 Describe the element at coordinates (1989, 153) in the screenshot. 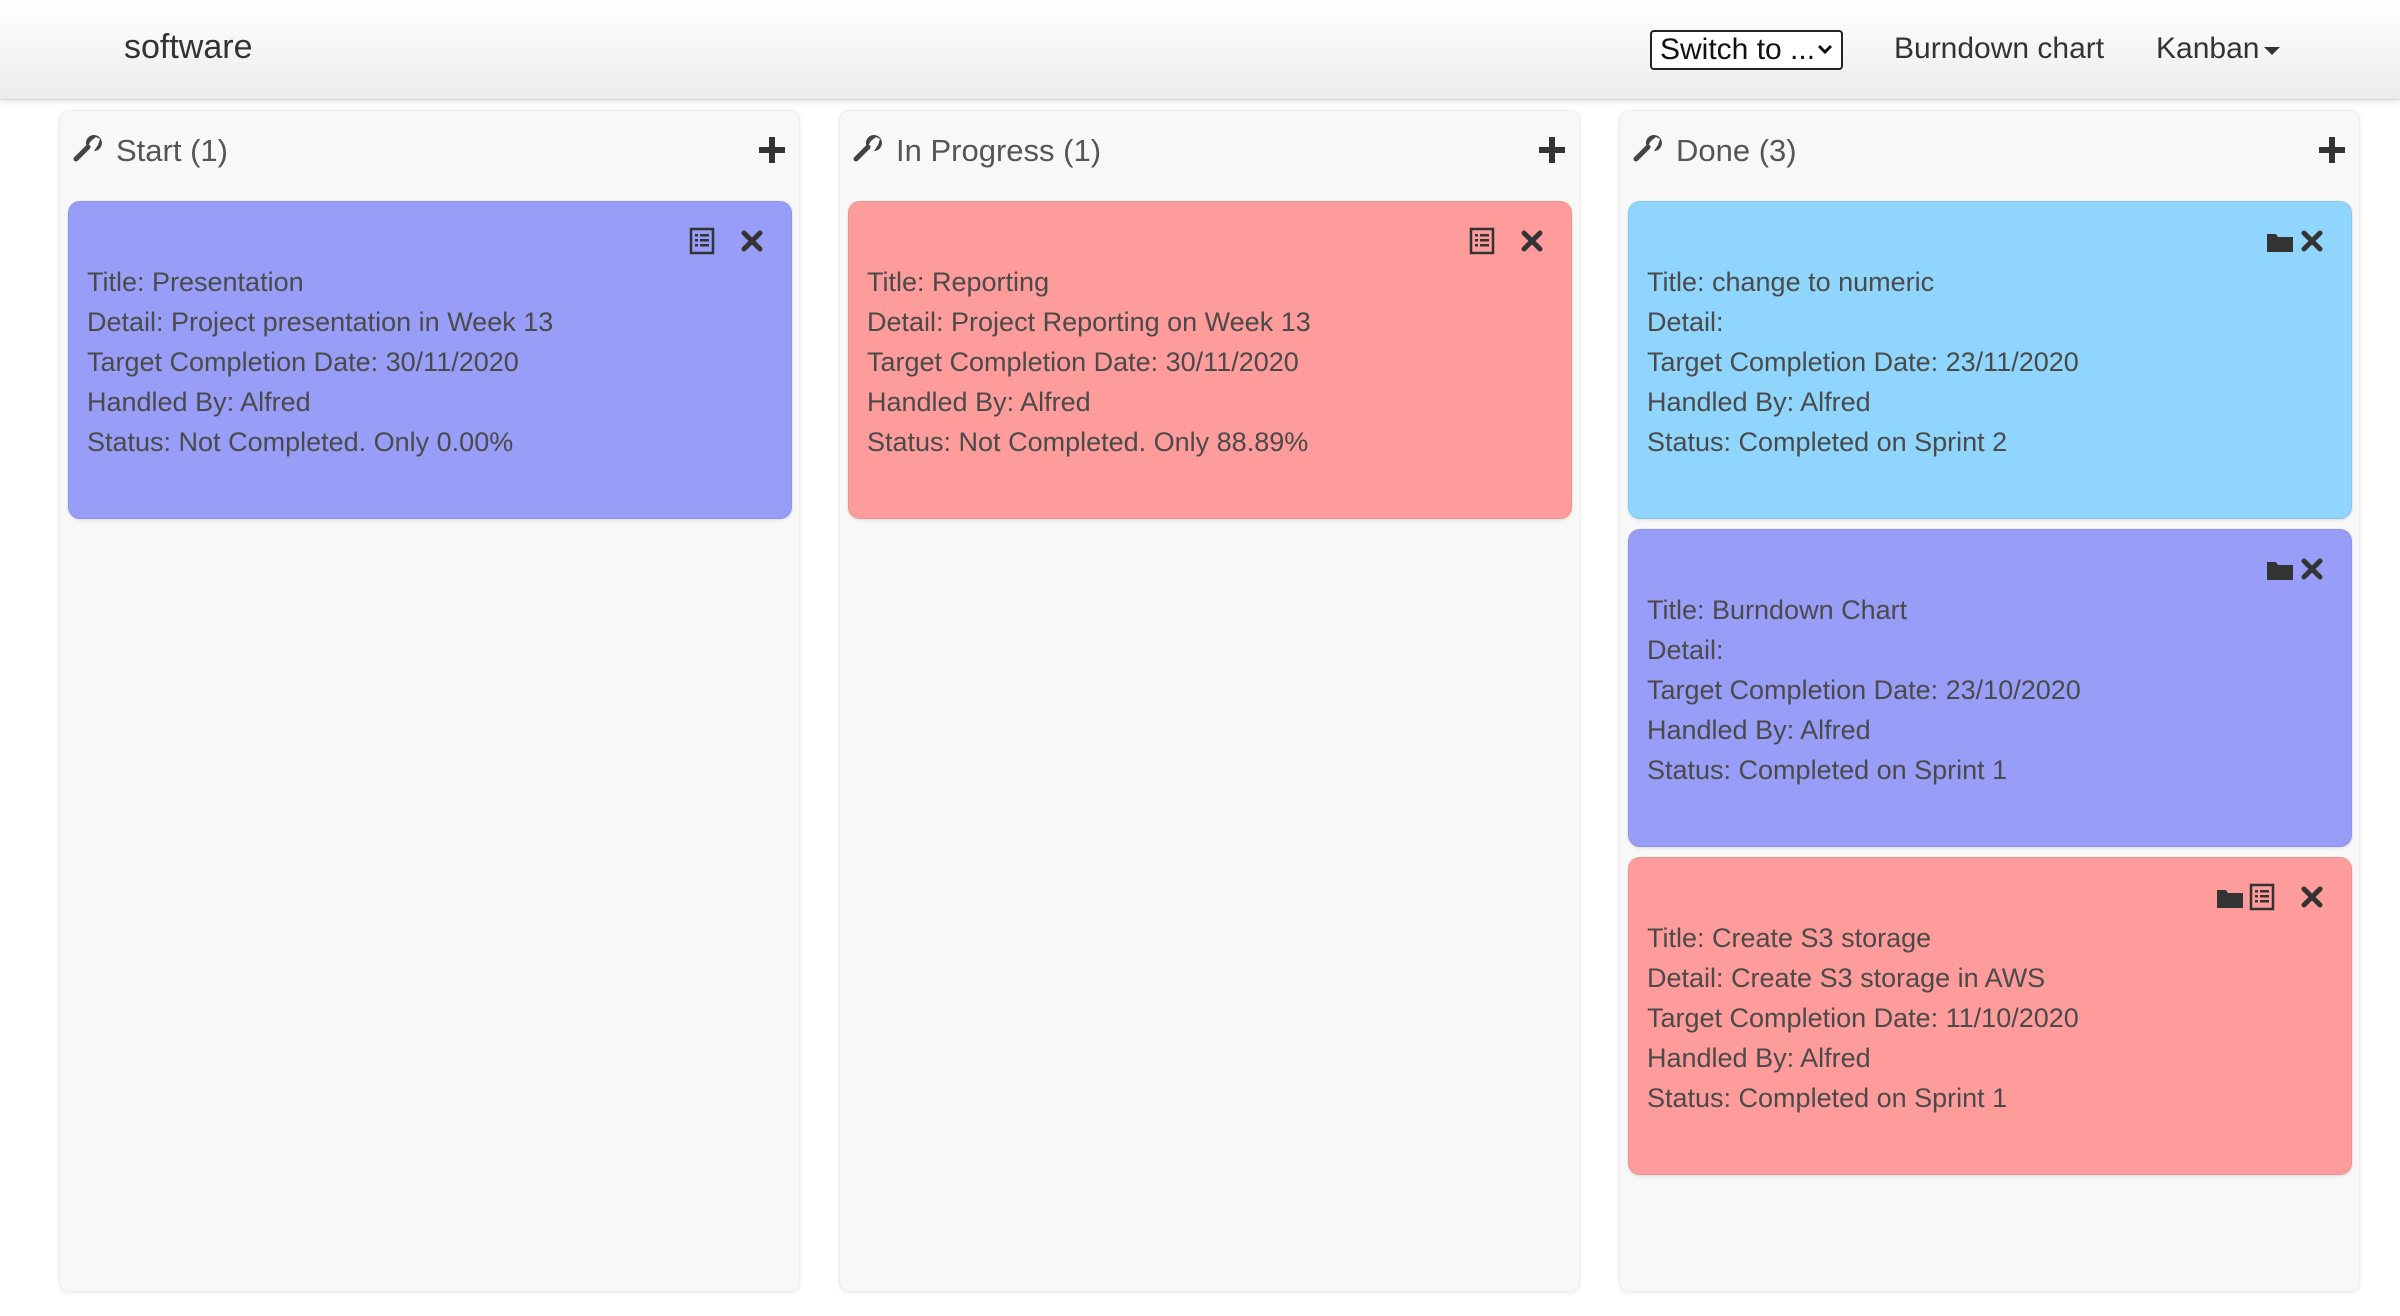

I see `column-header: Done (3)` at that location.